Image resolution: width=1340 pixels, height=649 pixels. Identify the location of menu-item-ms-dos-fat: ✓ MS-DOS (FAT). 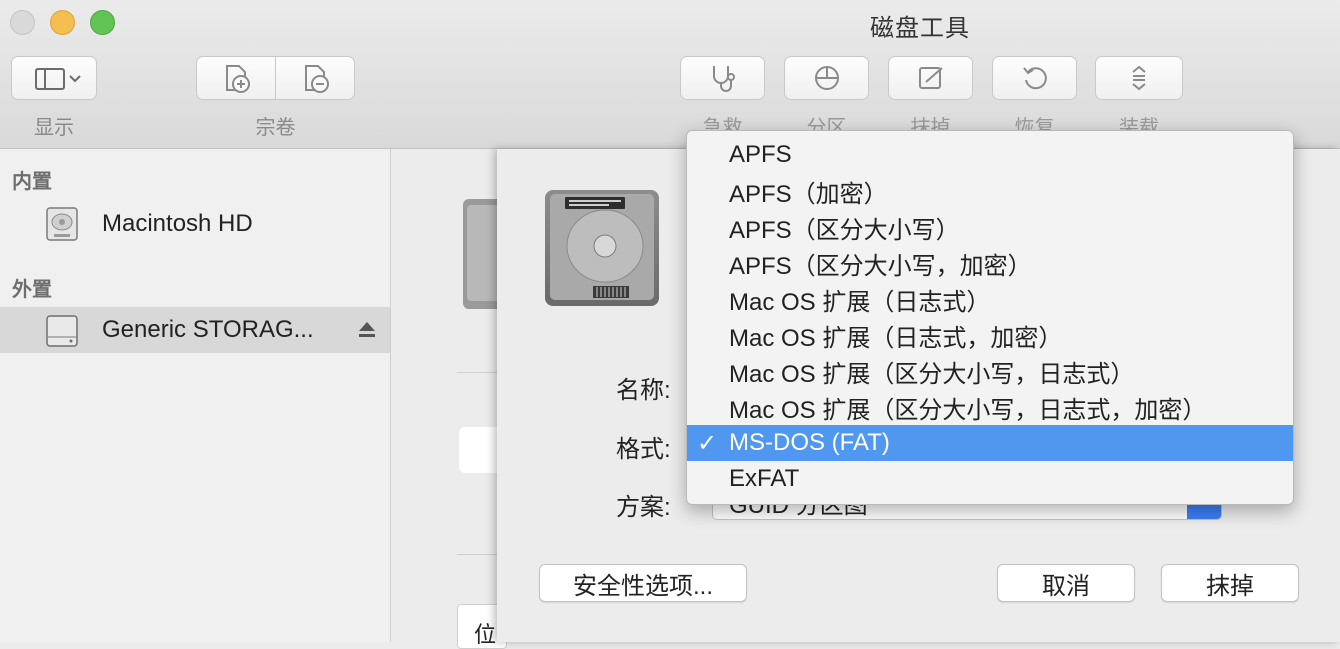
(990, 443).